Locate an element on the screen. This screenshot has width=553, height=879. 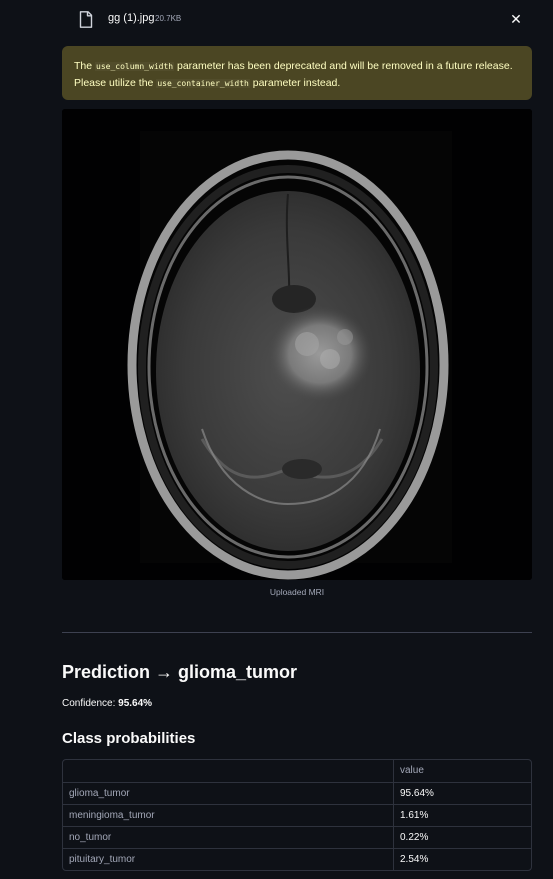
alert-text-1: The is located at coordinates (85, 66).